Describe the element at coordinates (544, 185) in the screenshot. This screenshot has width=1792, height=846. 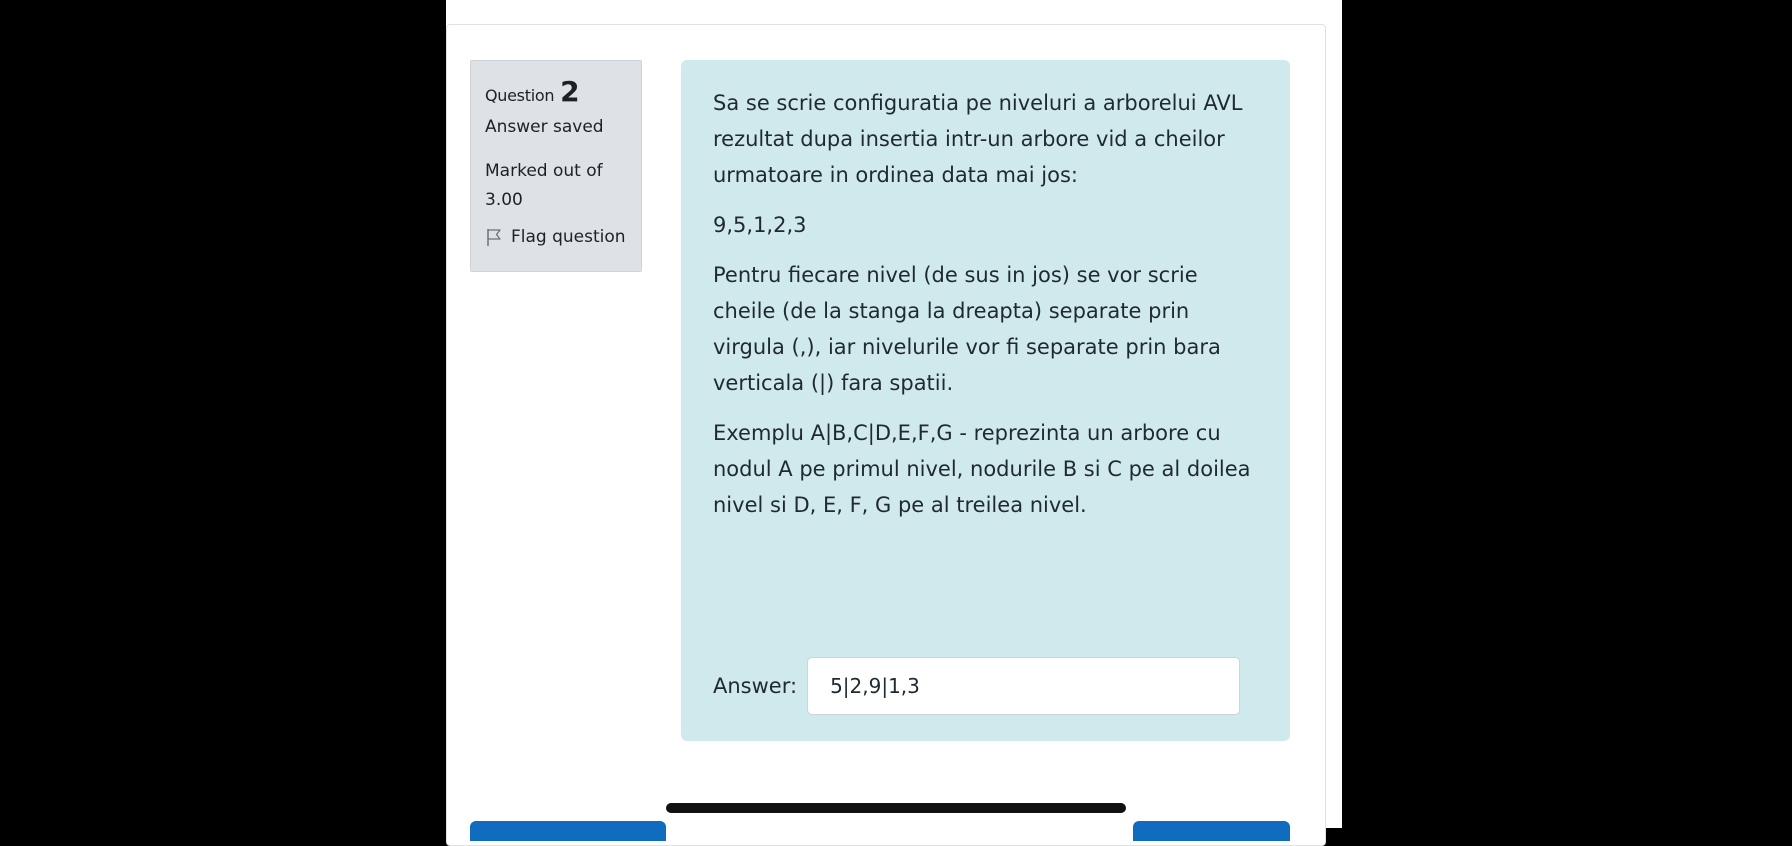
I see `question-grade: Marked out of 3.00` at that location.